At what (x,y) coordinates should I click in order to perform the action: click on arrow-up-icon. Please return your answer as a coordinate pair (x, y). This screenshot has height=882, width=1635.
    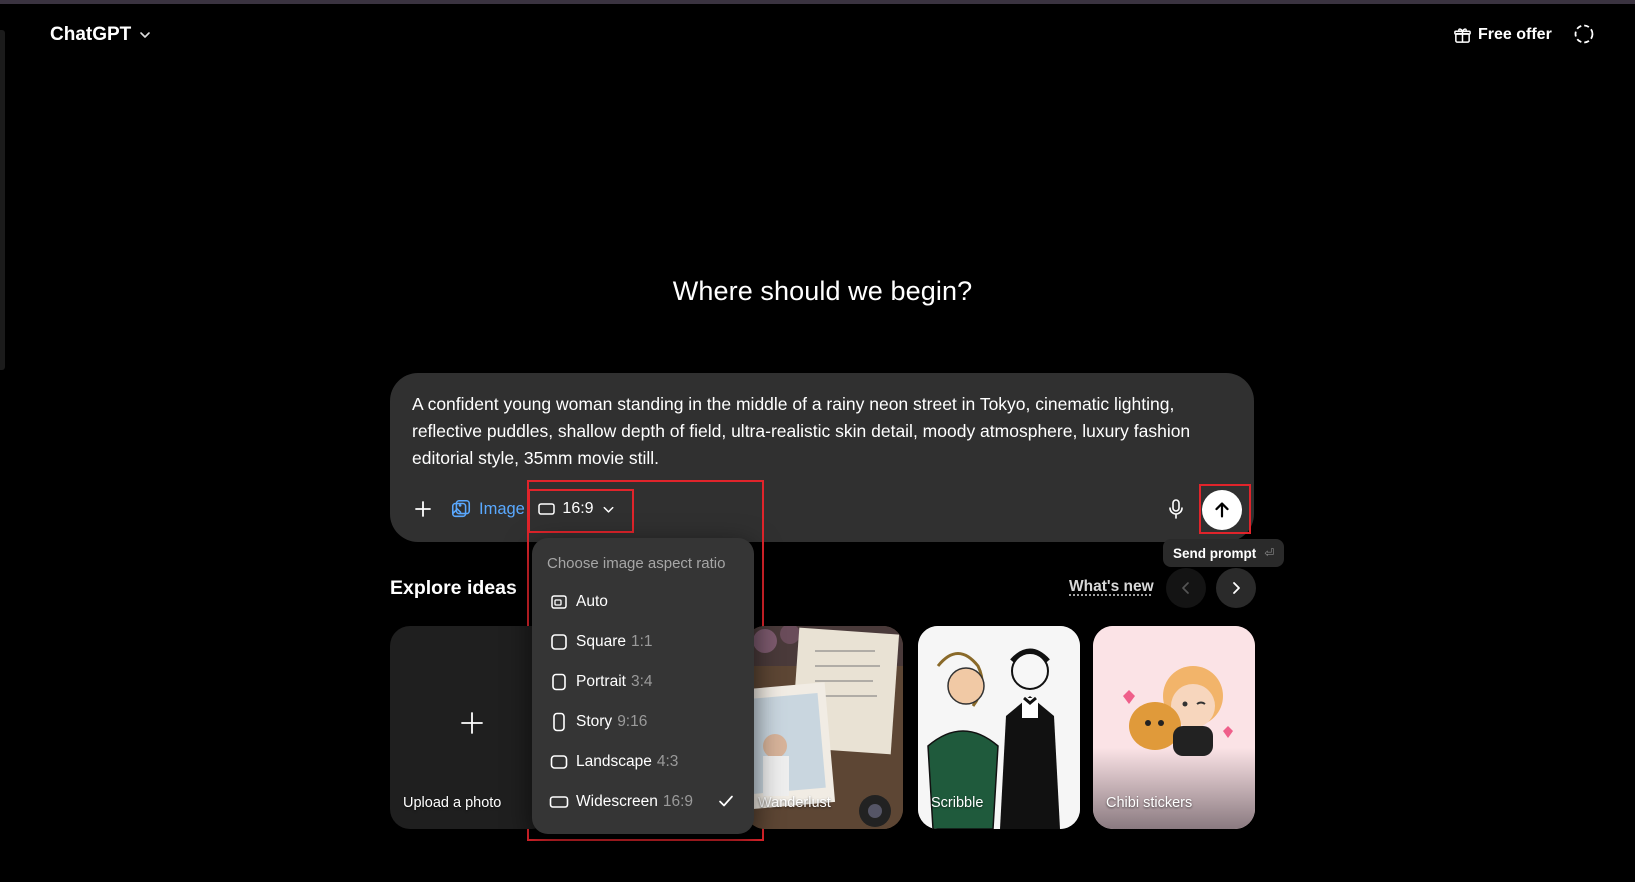
    Looking at the image, I should click on (1222, 510).